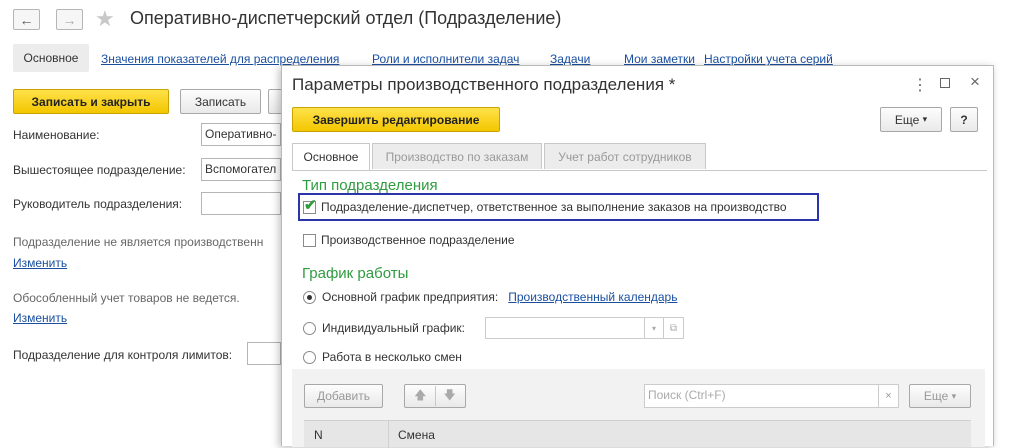 The width and height of the screenshot is (1024, 448). I want to click on head-input, so click(241, 203).